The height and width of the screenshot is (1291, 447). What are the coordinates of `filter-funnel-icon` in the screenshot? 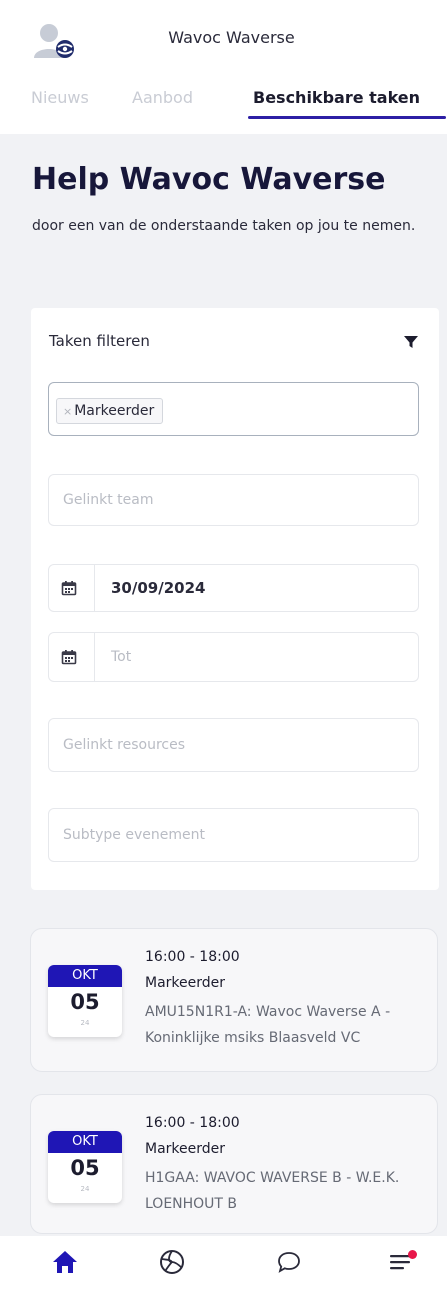 It's located at (411, 342).